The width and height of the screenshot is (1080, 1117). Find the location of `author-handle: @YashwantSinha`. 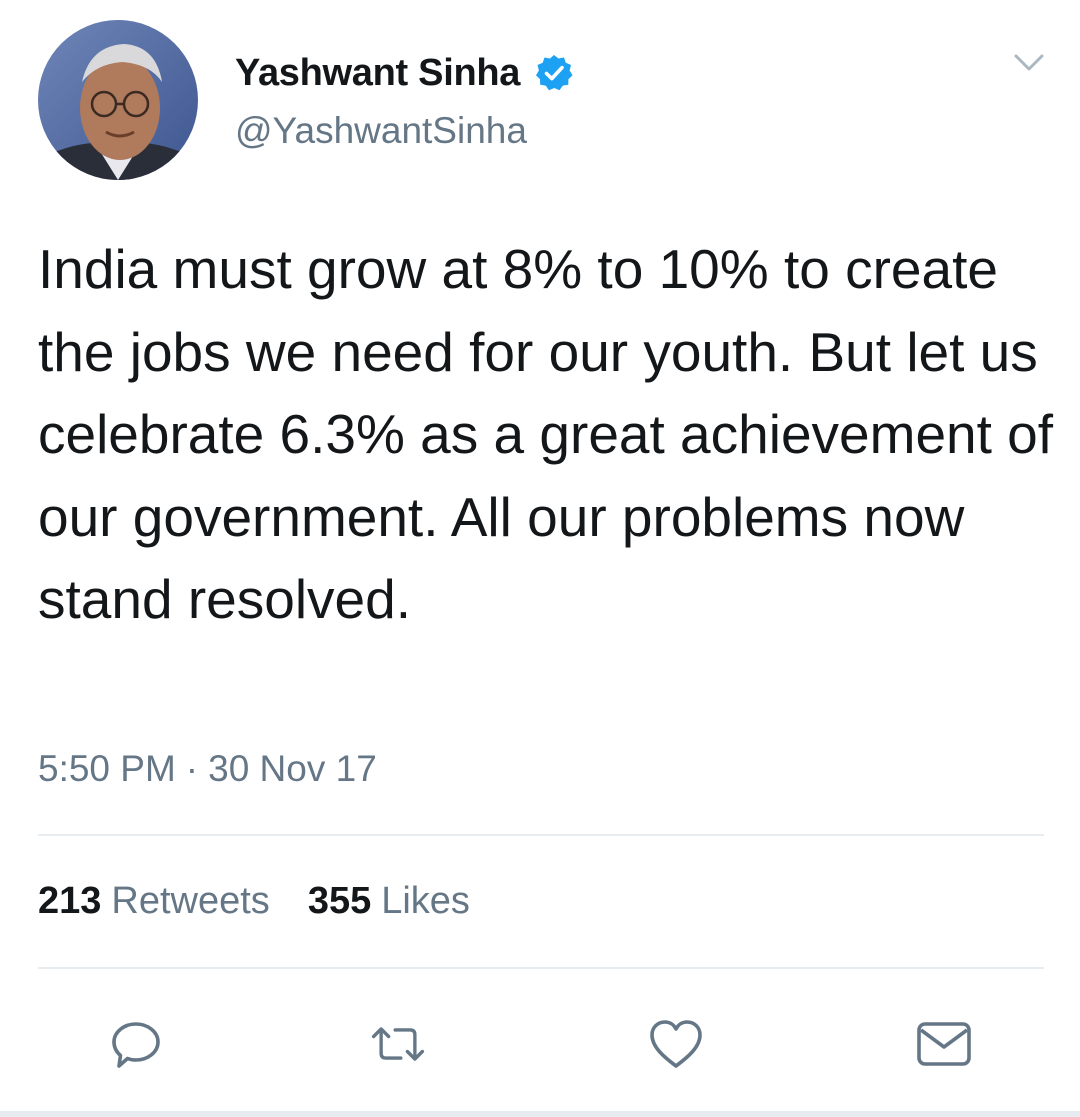

author-handle: @YashwantSinha is located at coordinates (381, 131).